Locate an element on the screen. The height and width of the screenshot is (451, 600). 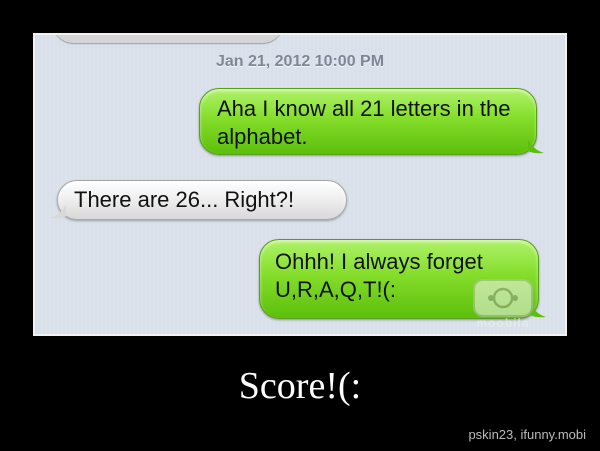
message-text: There are 26... Right?! is located at coordinates (184, 199).